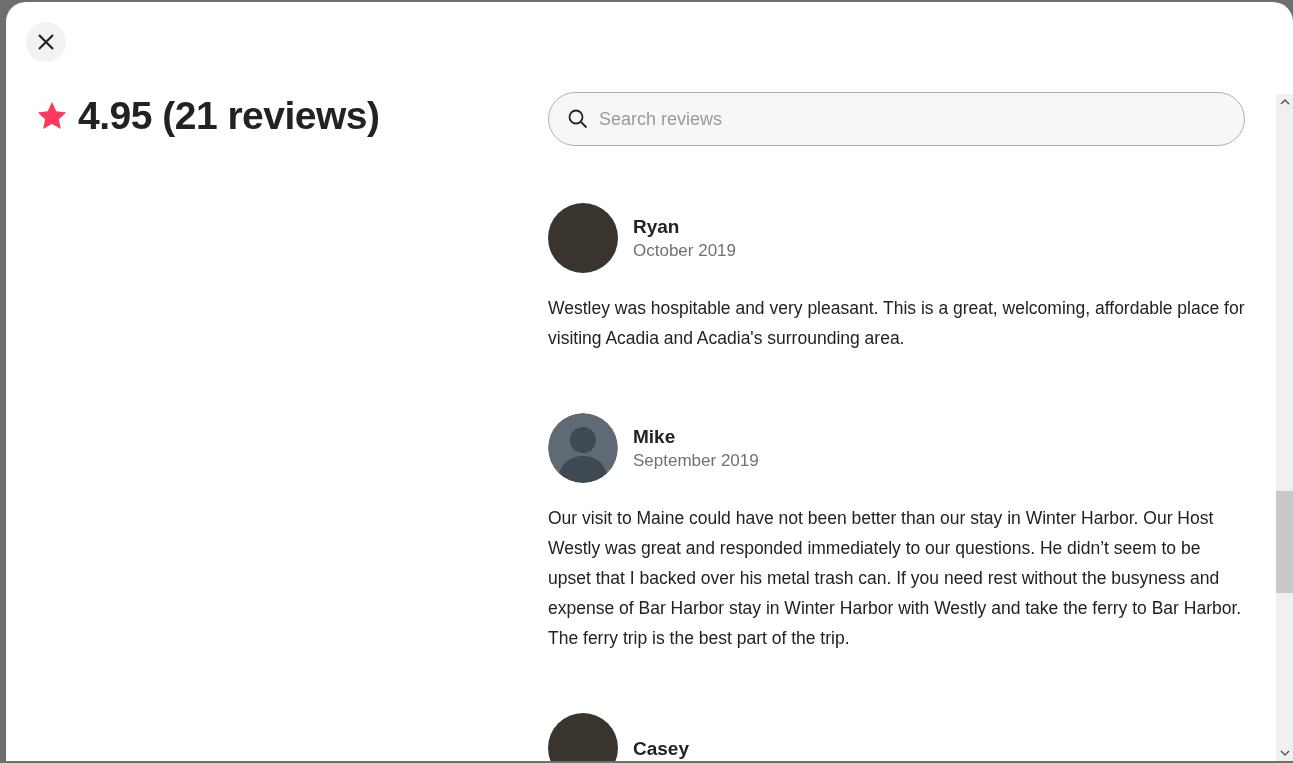  I want to click on review-text: Our visit to Maine could have not been better than our stay in Winter Harbor. Our Host Westly was great and responded immediately to our questions. He didn’t seem to be upset that I backed over his metal trash can. If you need rest without the busyness and expense of Bar Harbor stay in Winter Harbor with Westly and take the ferry to Bar Harbor. The ferry trip is the best part of the trip., so click(895, 578).